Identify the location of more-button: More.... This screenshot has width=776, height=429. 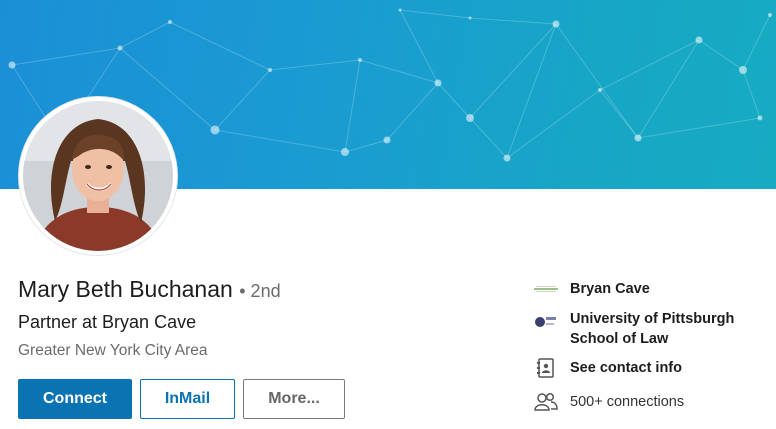
(294, 399).